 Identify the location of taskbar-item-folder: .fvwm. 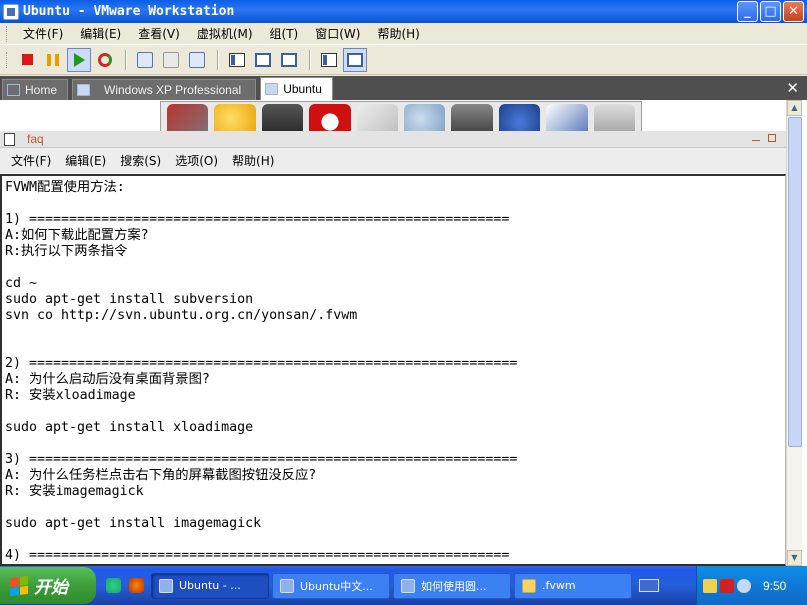
(573, 585).